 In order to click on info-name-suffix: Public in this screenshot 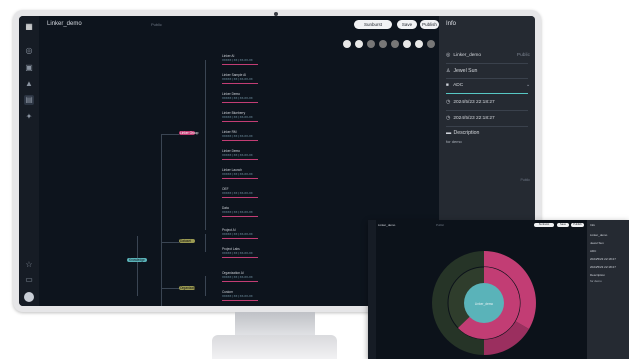, I will do `click(523, 55)`.